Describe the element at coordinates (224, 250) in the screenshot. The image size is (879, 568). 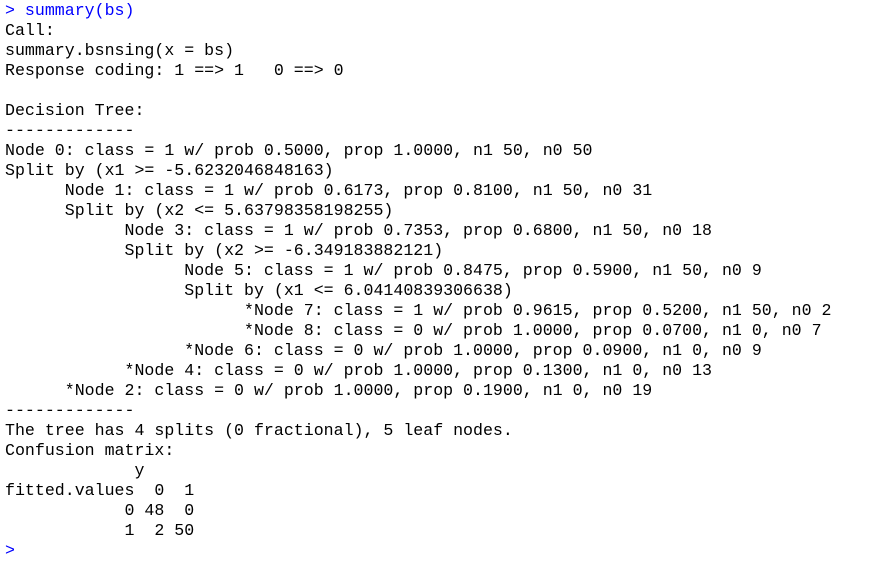
I see `console-output-line: Split by (x2 >= -6.349183882121)` at that location.